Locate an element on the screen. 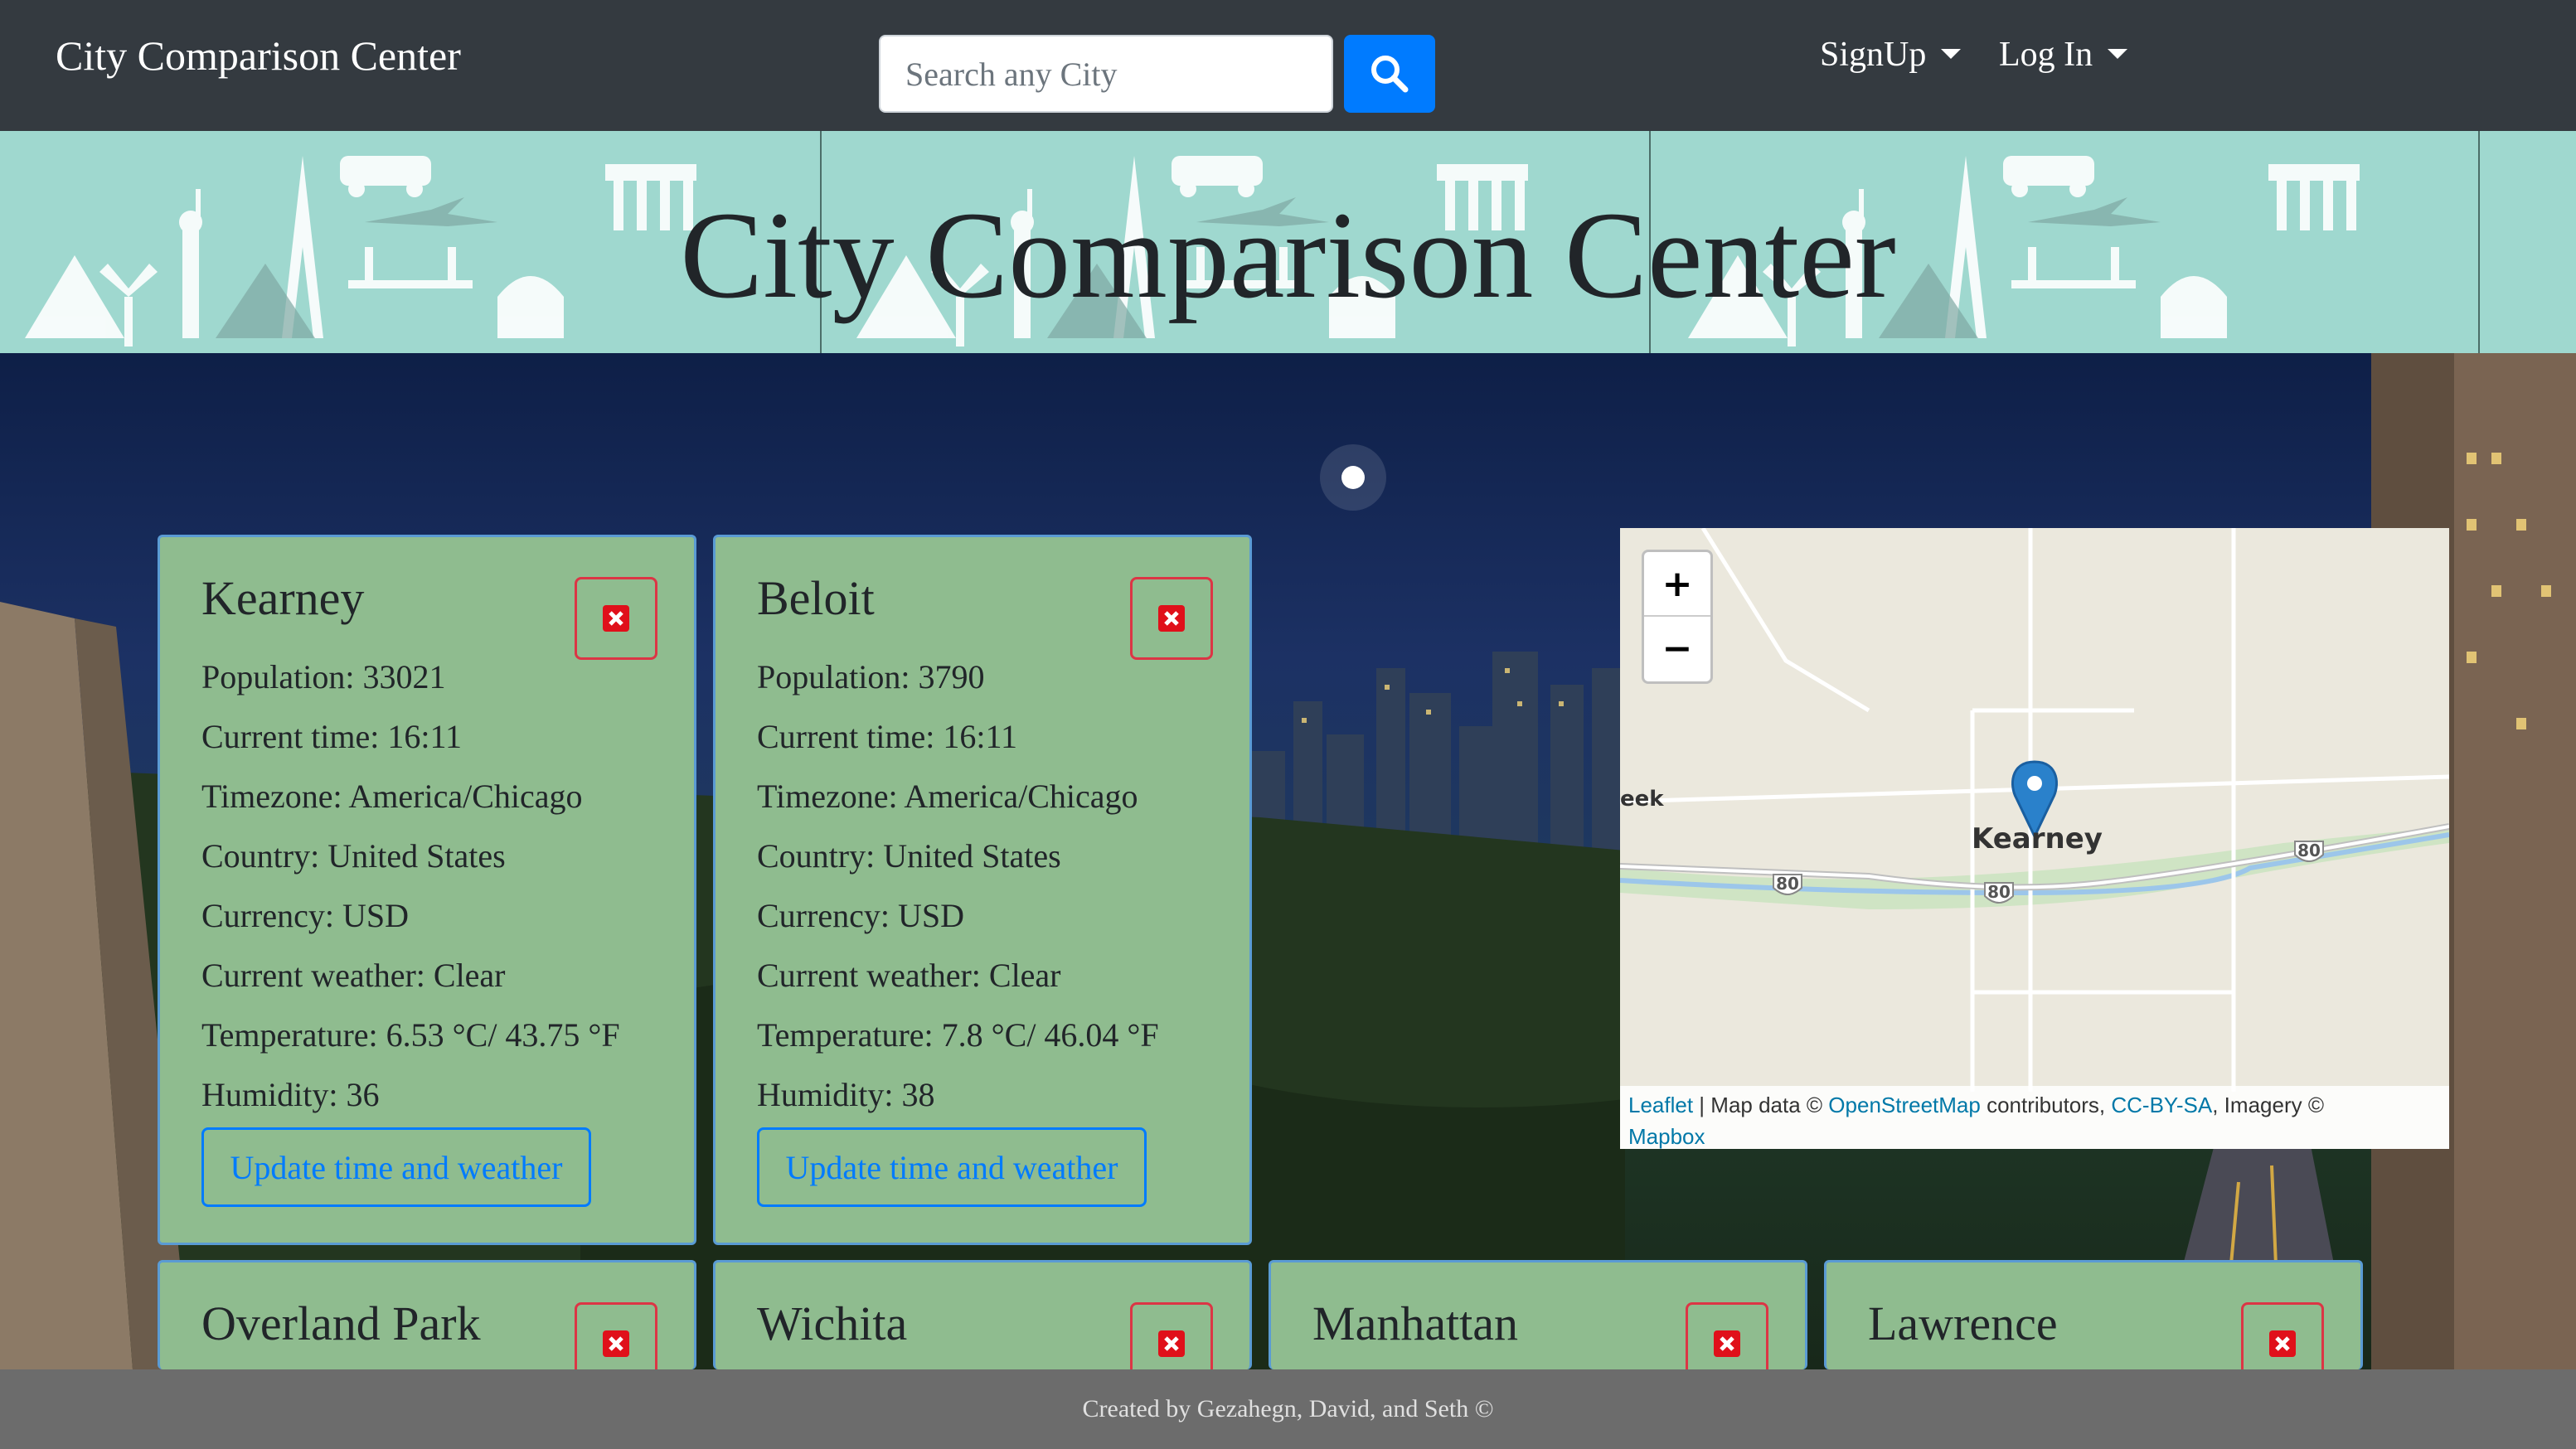  navbar-brand: City Comparison Center is located at coordinates (258, 56).